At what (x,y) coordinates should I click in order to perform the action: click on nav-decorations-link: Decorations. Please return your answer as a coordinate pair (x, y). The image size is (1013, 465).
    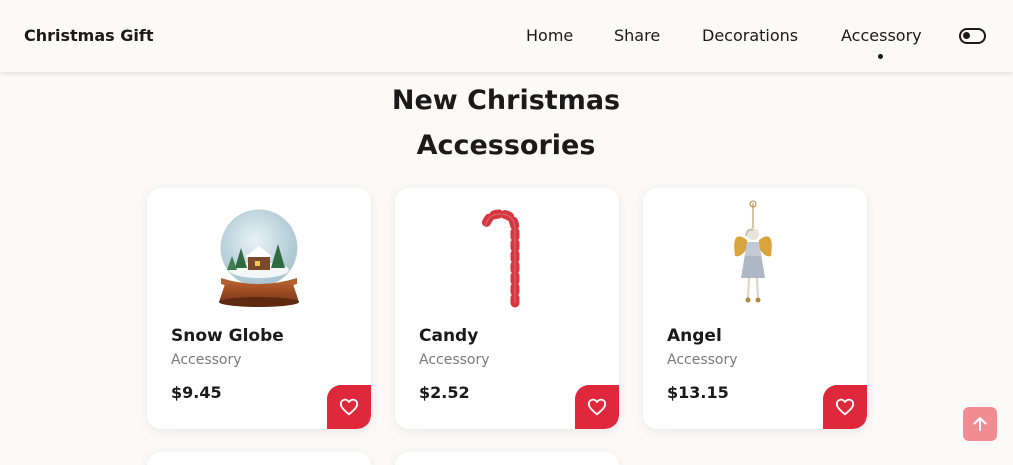
    Looking at the image, I should click on (750, 35).